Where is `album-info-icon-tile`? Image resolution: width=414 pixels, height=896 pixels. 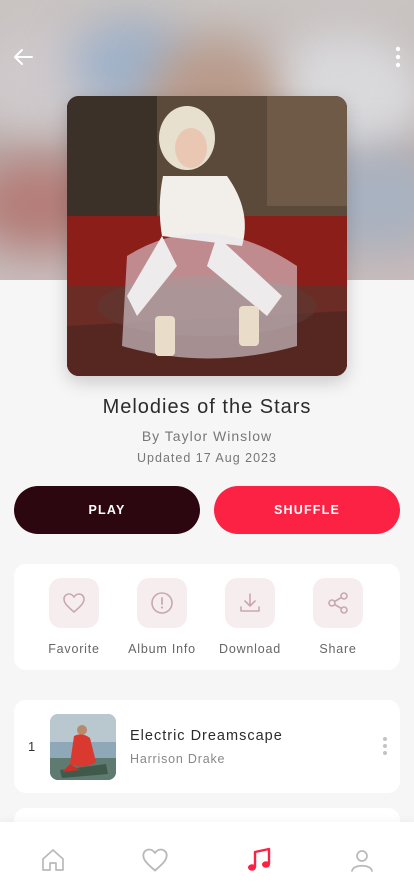
album-info-icon-tile is located at coordinates (162, 603).